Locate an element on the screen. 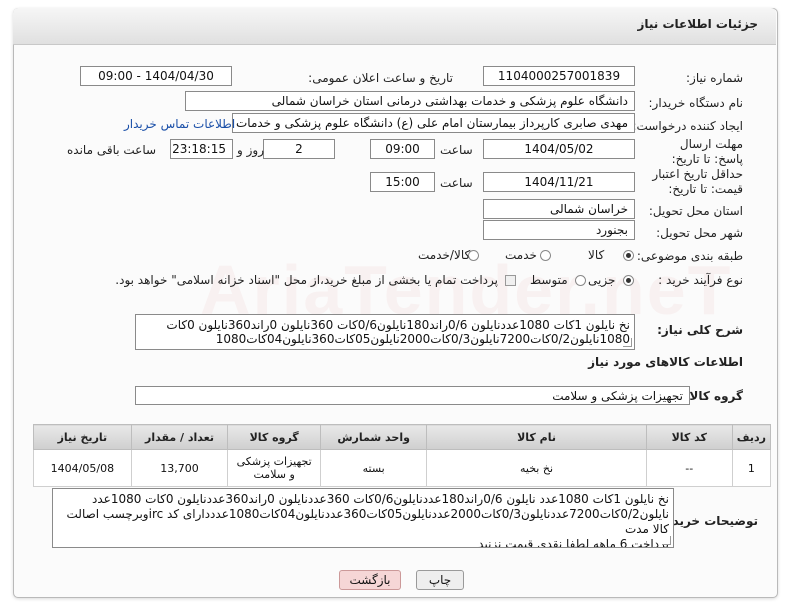  cell-name: نخ بخیه is located at coordinates (536, 468).